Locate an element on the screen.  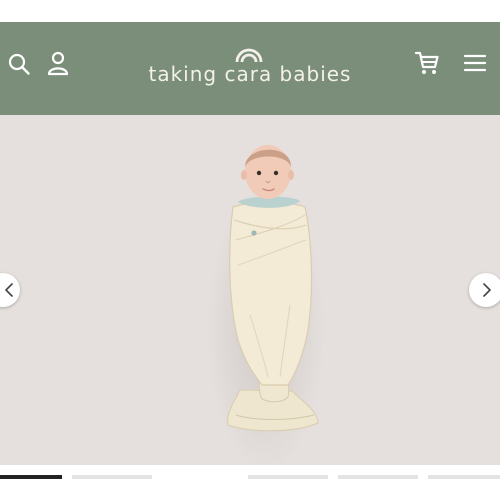
cart-icon is located at coordinates (427, 63).